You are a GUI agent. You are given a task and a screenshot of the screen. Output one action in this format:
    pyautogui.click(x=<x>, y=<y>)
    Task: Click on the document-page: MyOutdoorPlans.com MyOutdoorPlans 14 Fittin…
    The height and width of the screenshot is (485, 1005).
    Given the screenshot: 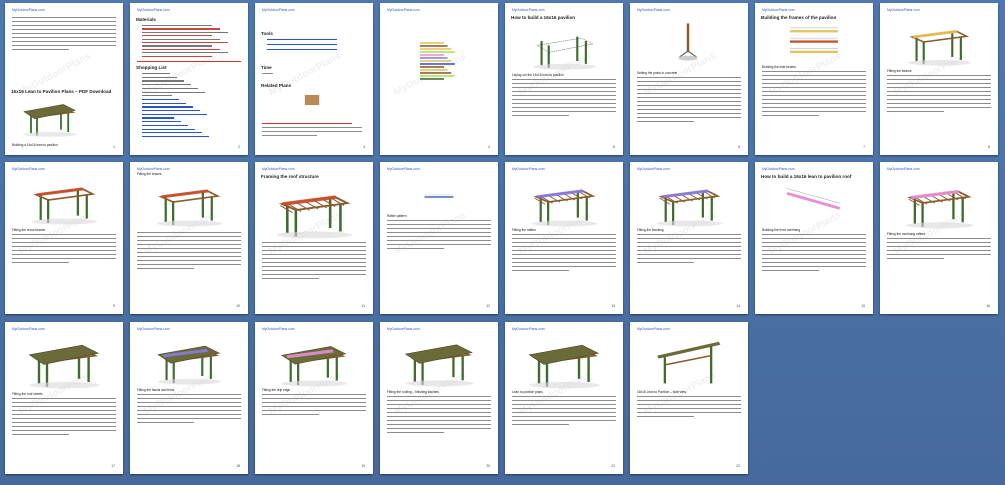 What is the action you would take?
    pyautogui.click(x=689, y=238)
    